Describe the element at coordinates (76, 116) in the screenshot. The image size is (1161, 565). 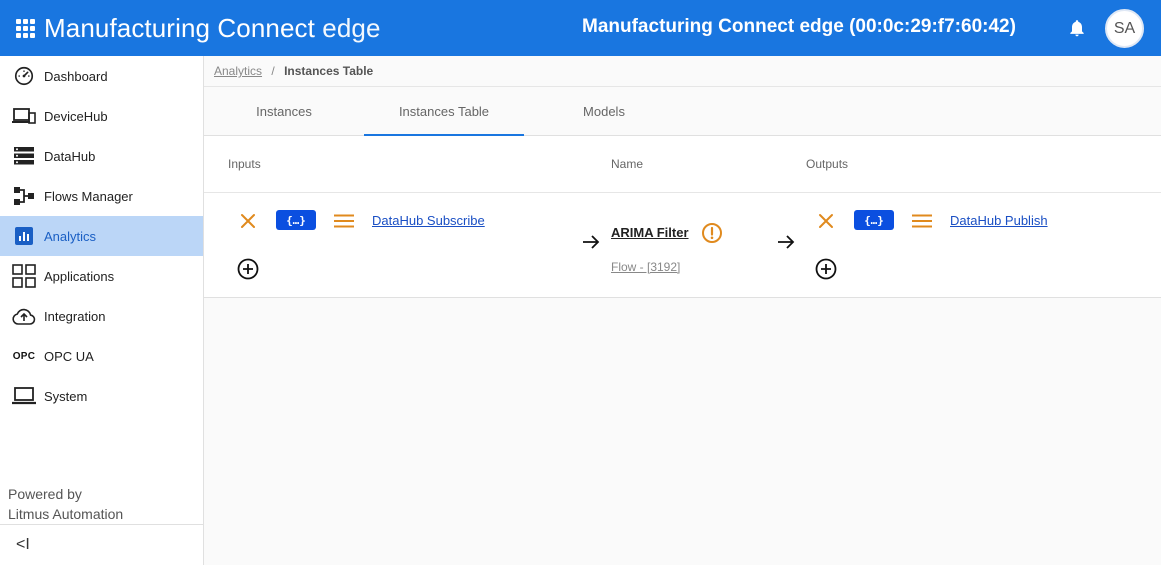
I see `sidebar-item-label: DeviceHub` at that location.